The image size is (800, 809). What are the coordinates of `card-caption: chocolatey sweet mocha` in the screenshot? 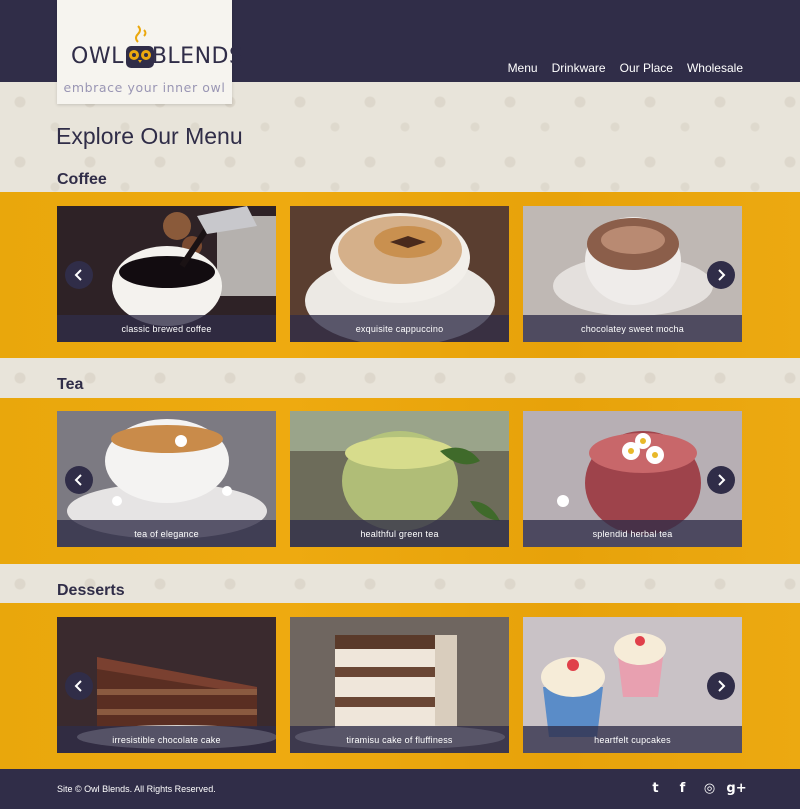 It's located at (632, 328).